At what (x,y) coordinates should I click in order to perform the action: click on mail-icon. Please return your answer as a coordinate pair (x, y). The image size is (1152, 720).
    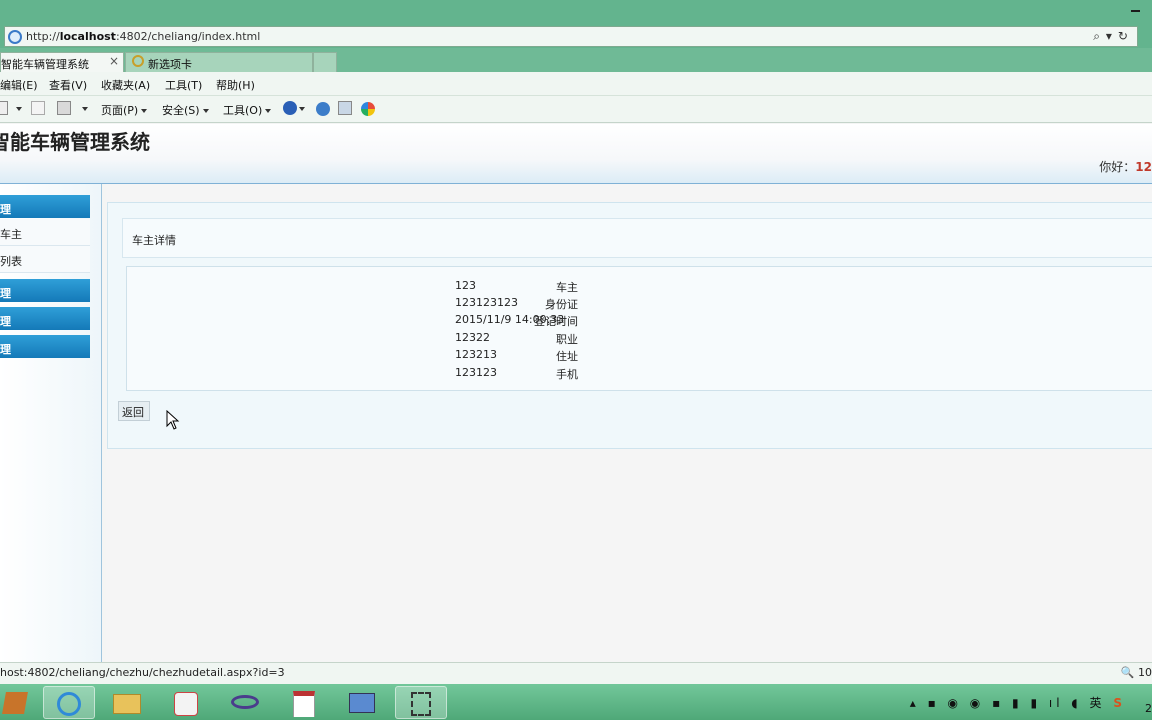
    Looking at the image, I should click on (38, 108).